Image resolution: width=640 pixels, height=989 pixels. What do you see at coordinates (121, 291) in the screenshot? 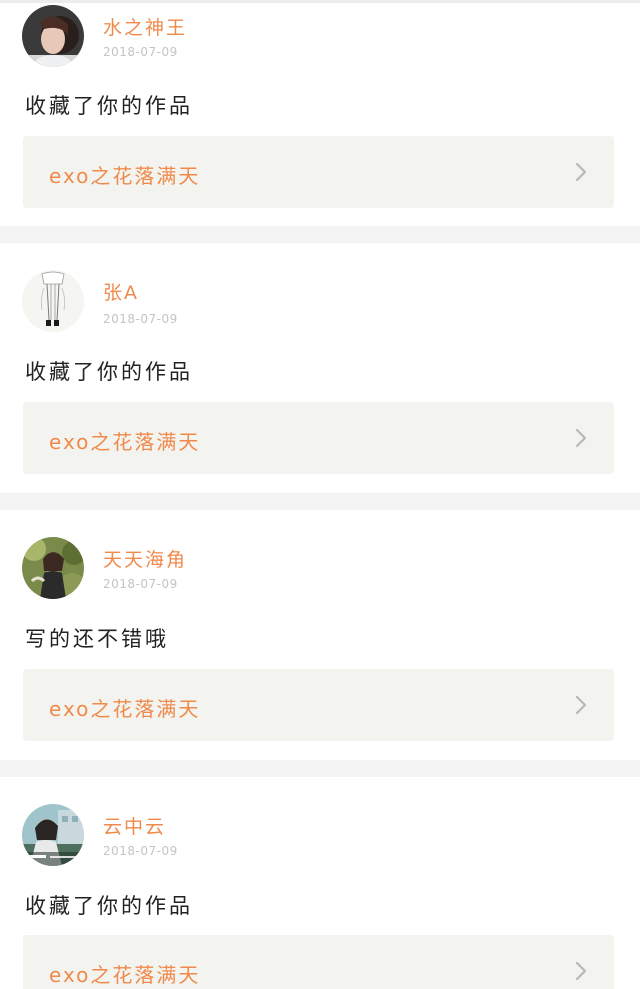
I see `username: 张A` at bounding box center [121, 291].